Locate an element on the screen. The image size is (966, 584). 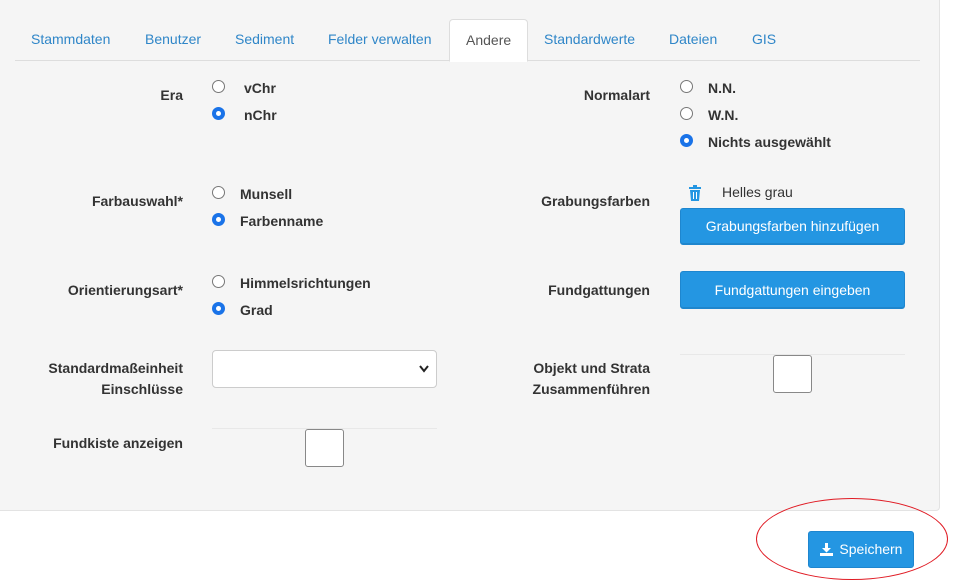
chevron-down-icon is located at coordinates (424, 370).